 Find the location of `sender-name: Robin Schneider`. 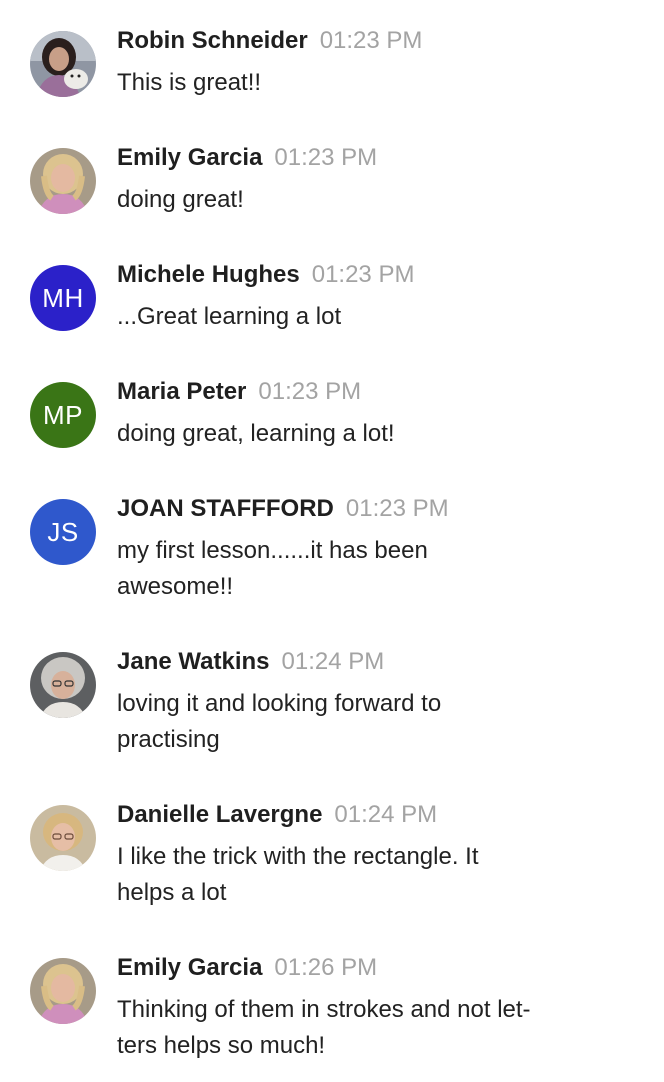

sender-name: Robin Schneider is located at coordinates (212, 40).